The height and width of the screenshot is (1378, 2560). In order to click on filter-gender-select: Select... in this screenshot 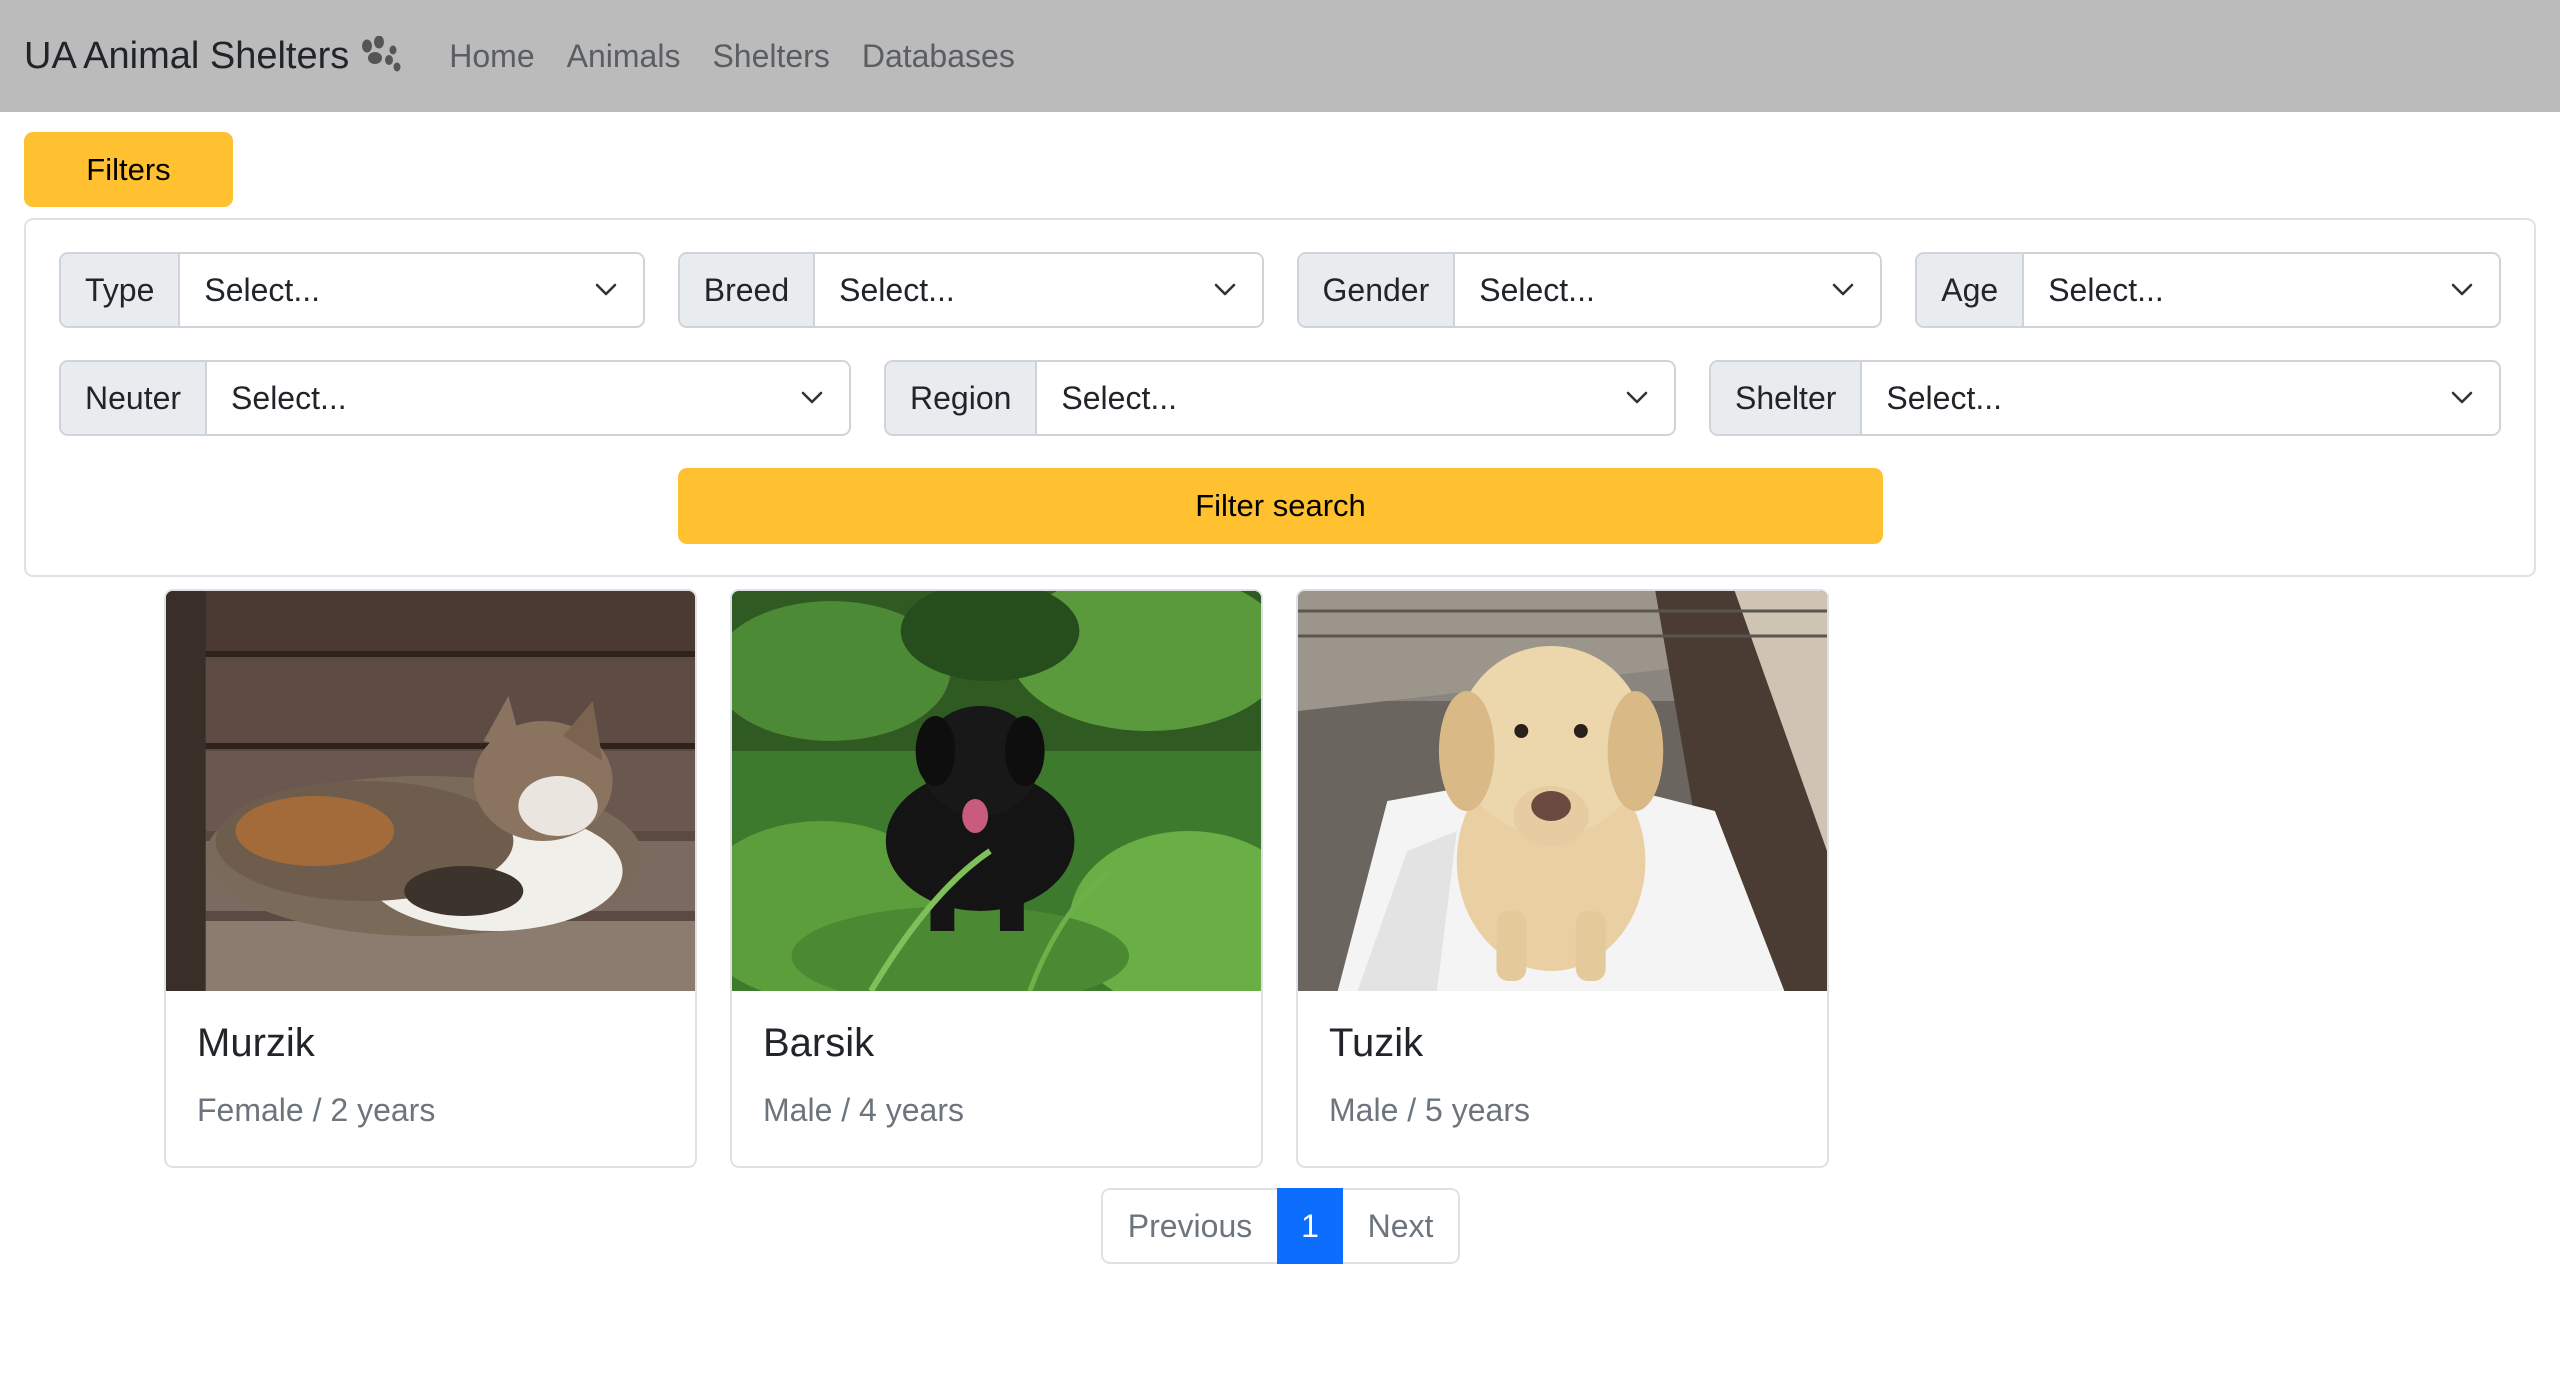, I will do `click(1668, 290)`.